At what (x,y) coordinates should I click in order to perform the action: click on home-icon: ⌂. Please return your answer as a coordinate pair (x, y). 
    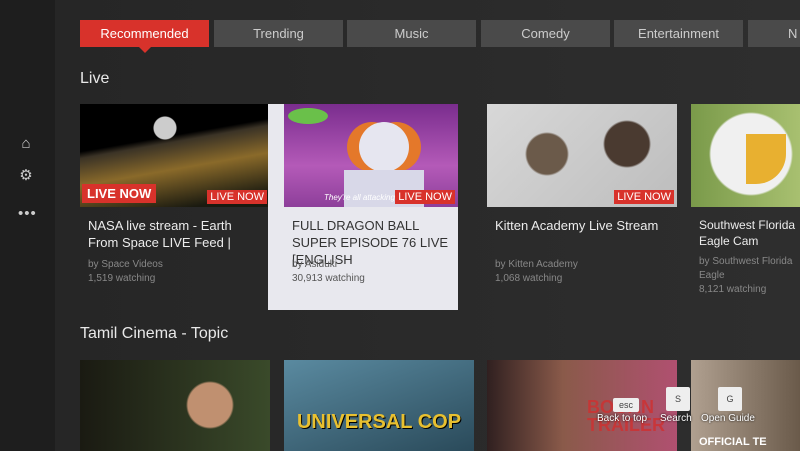
    Looking at the image, I should click on (26, 144).